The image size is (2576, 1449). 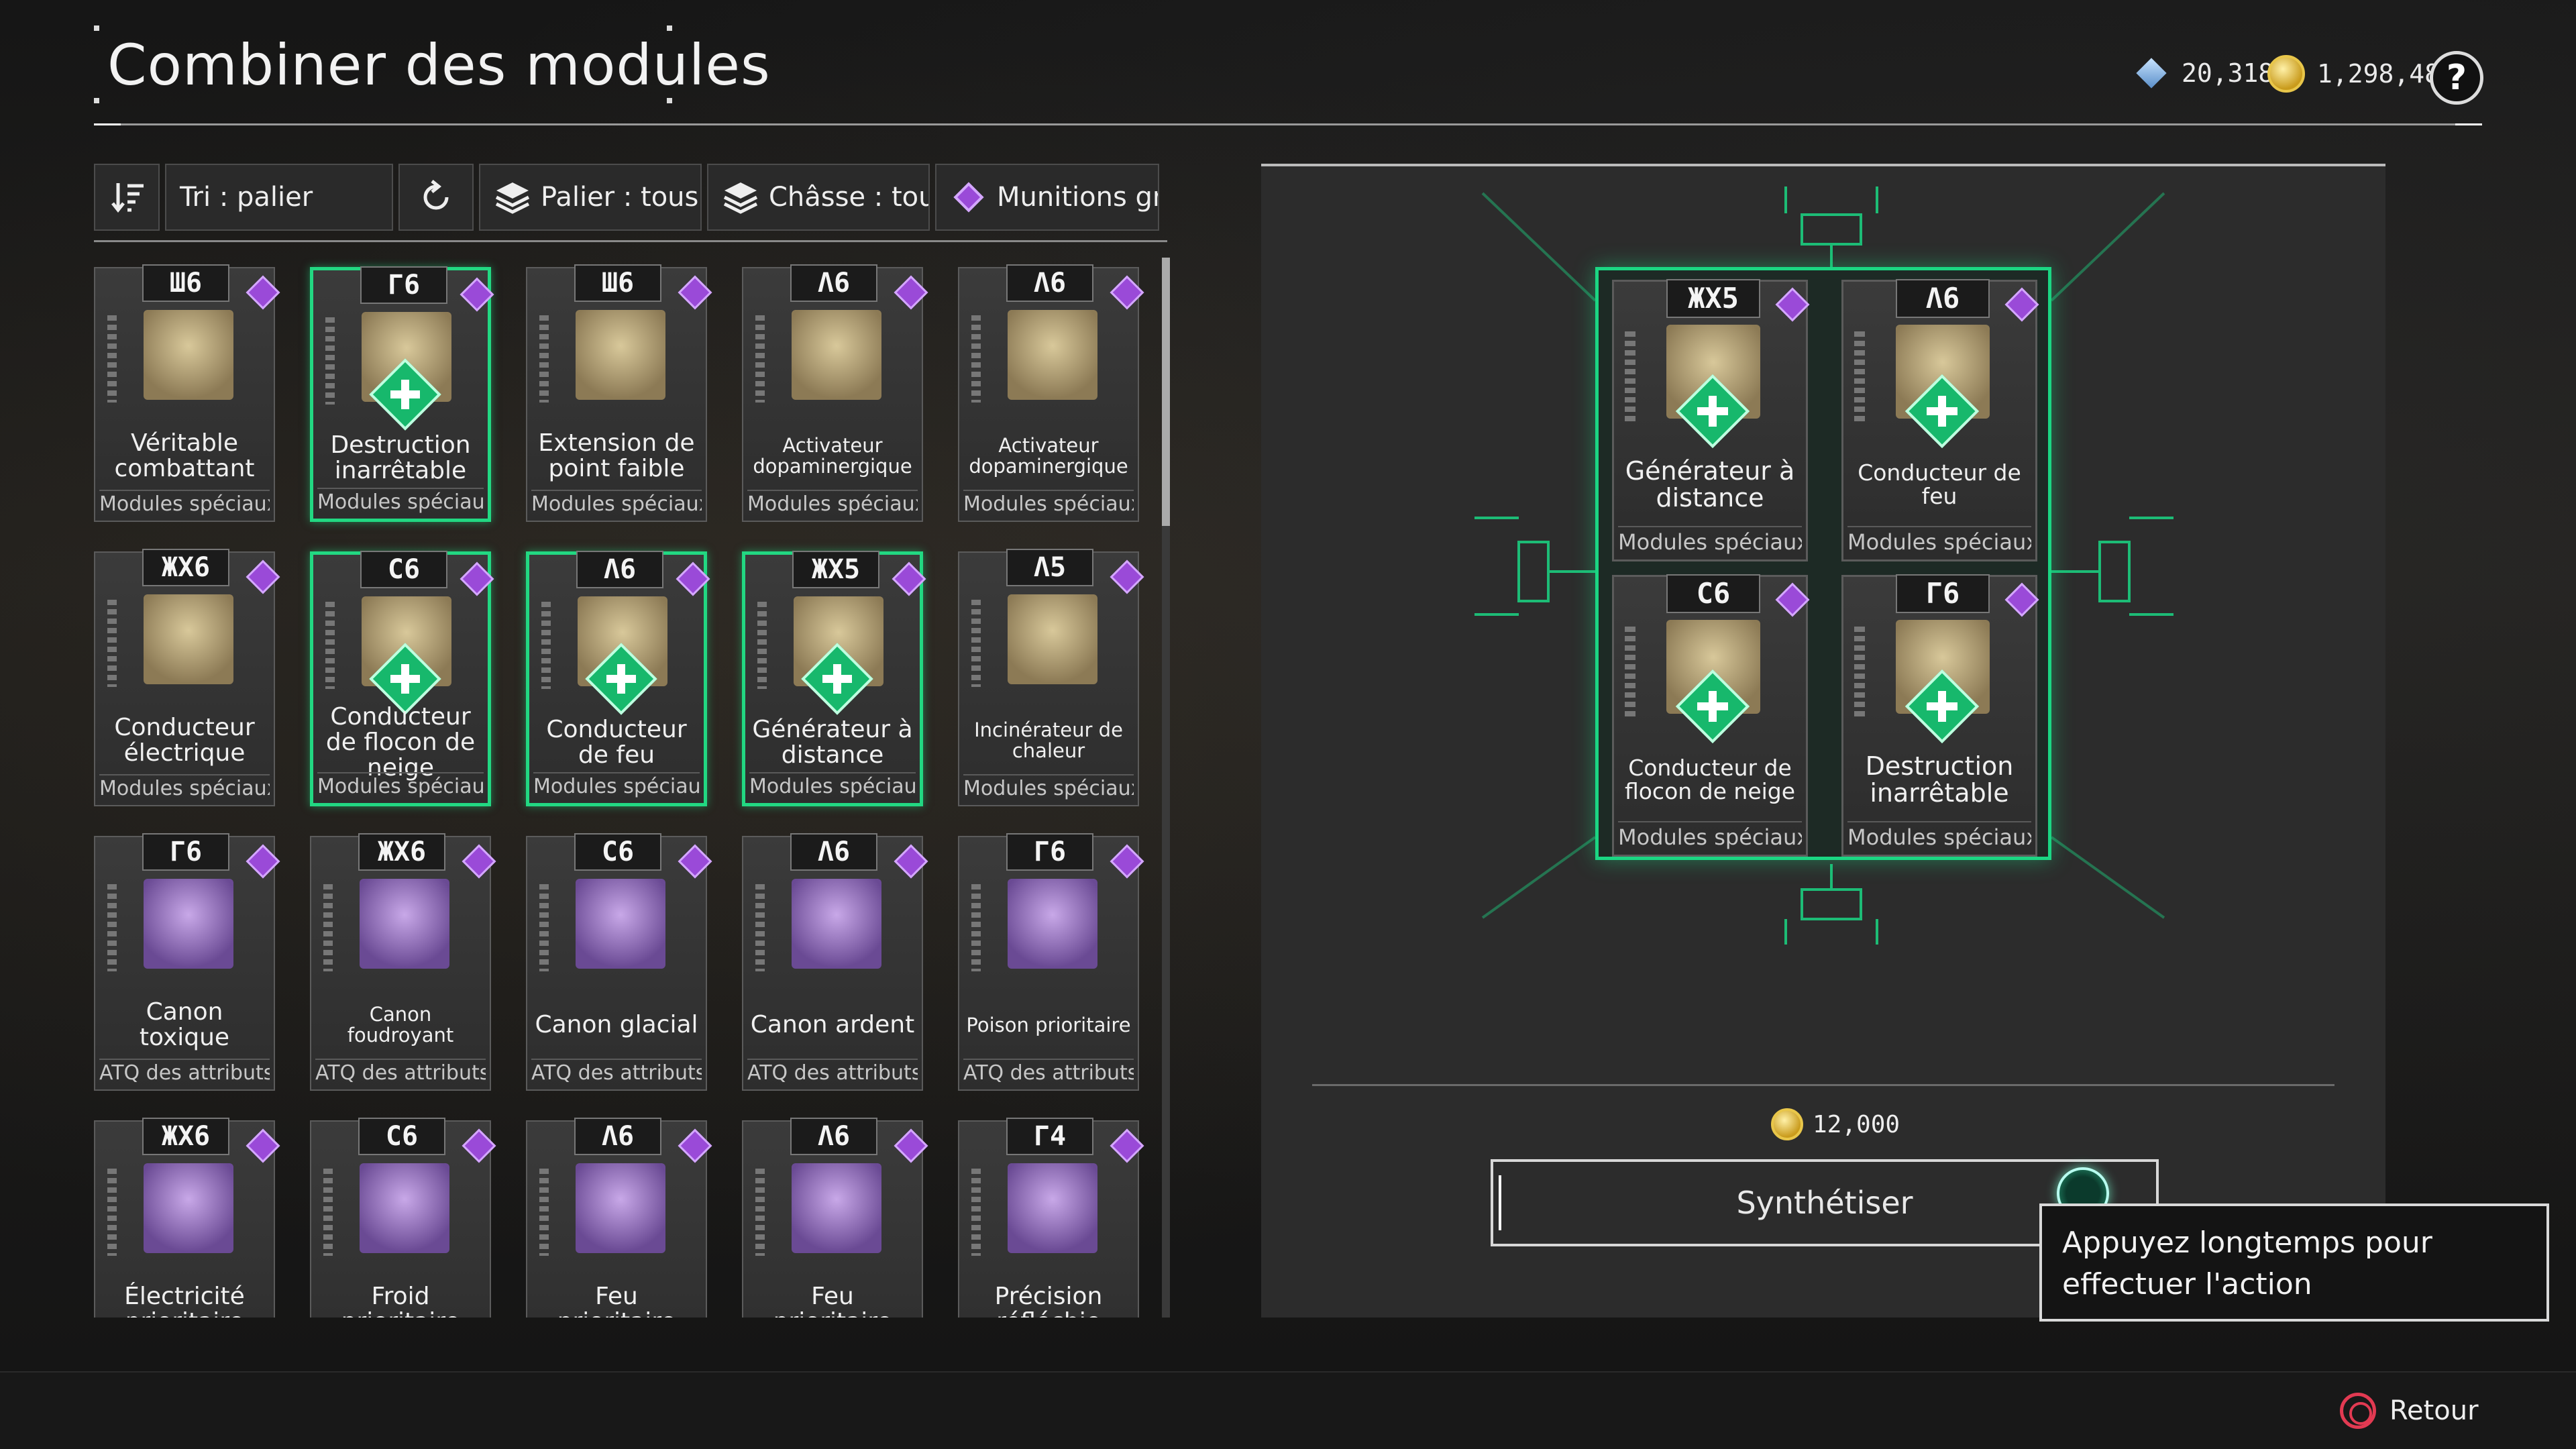 What do you see at coordinates (127, 197) in the screenshot?
I see `sort-order-button` at bounding box center [127, 197].